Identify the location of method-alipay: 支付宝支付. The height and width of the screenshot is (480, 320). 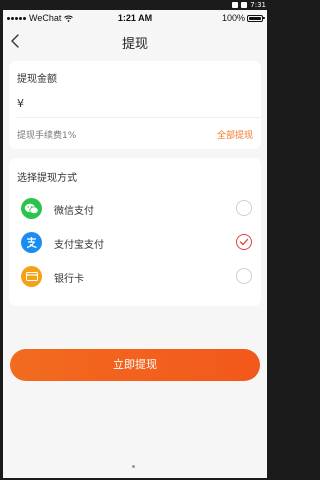
(135, 243).